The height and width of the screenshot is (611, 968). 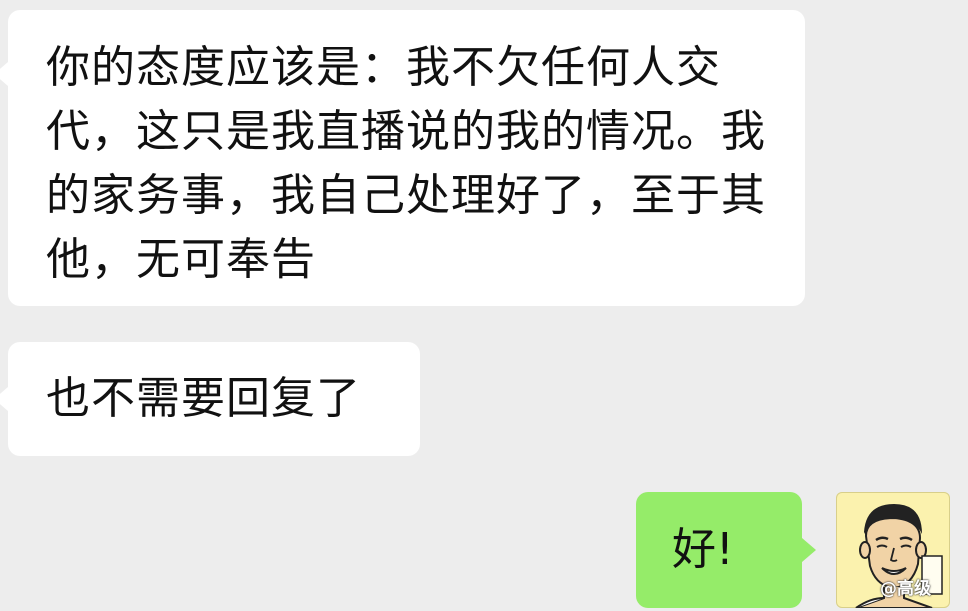 I want to click on message-bubble-incoming: 也不需要回复了, so click(x=210, y=399).